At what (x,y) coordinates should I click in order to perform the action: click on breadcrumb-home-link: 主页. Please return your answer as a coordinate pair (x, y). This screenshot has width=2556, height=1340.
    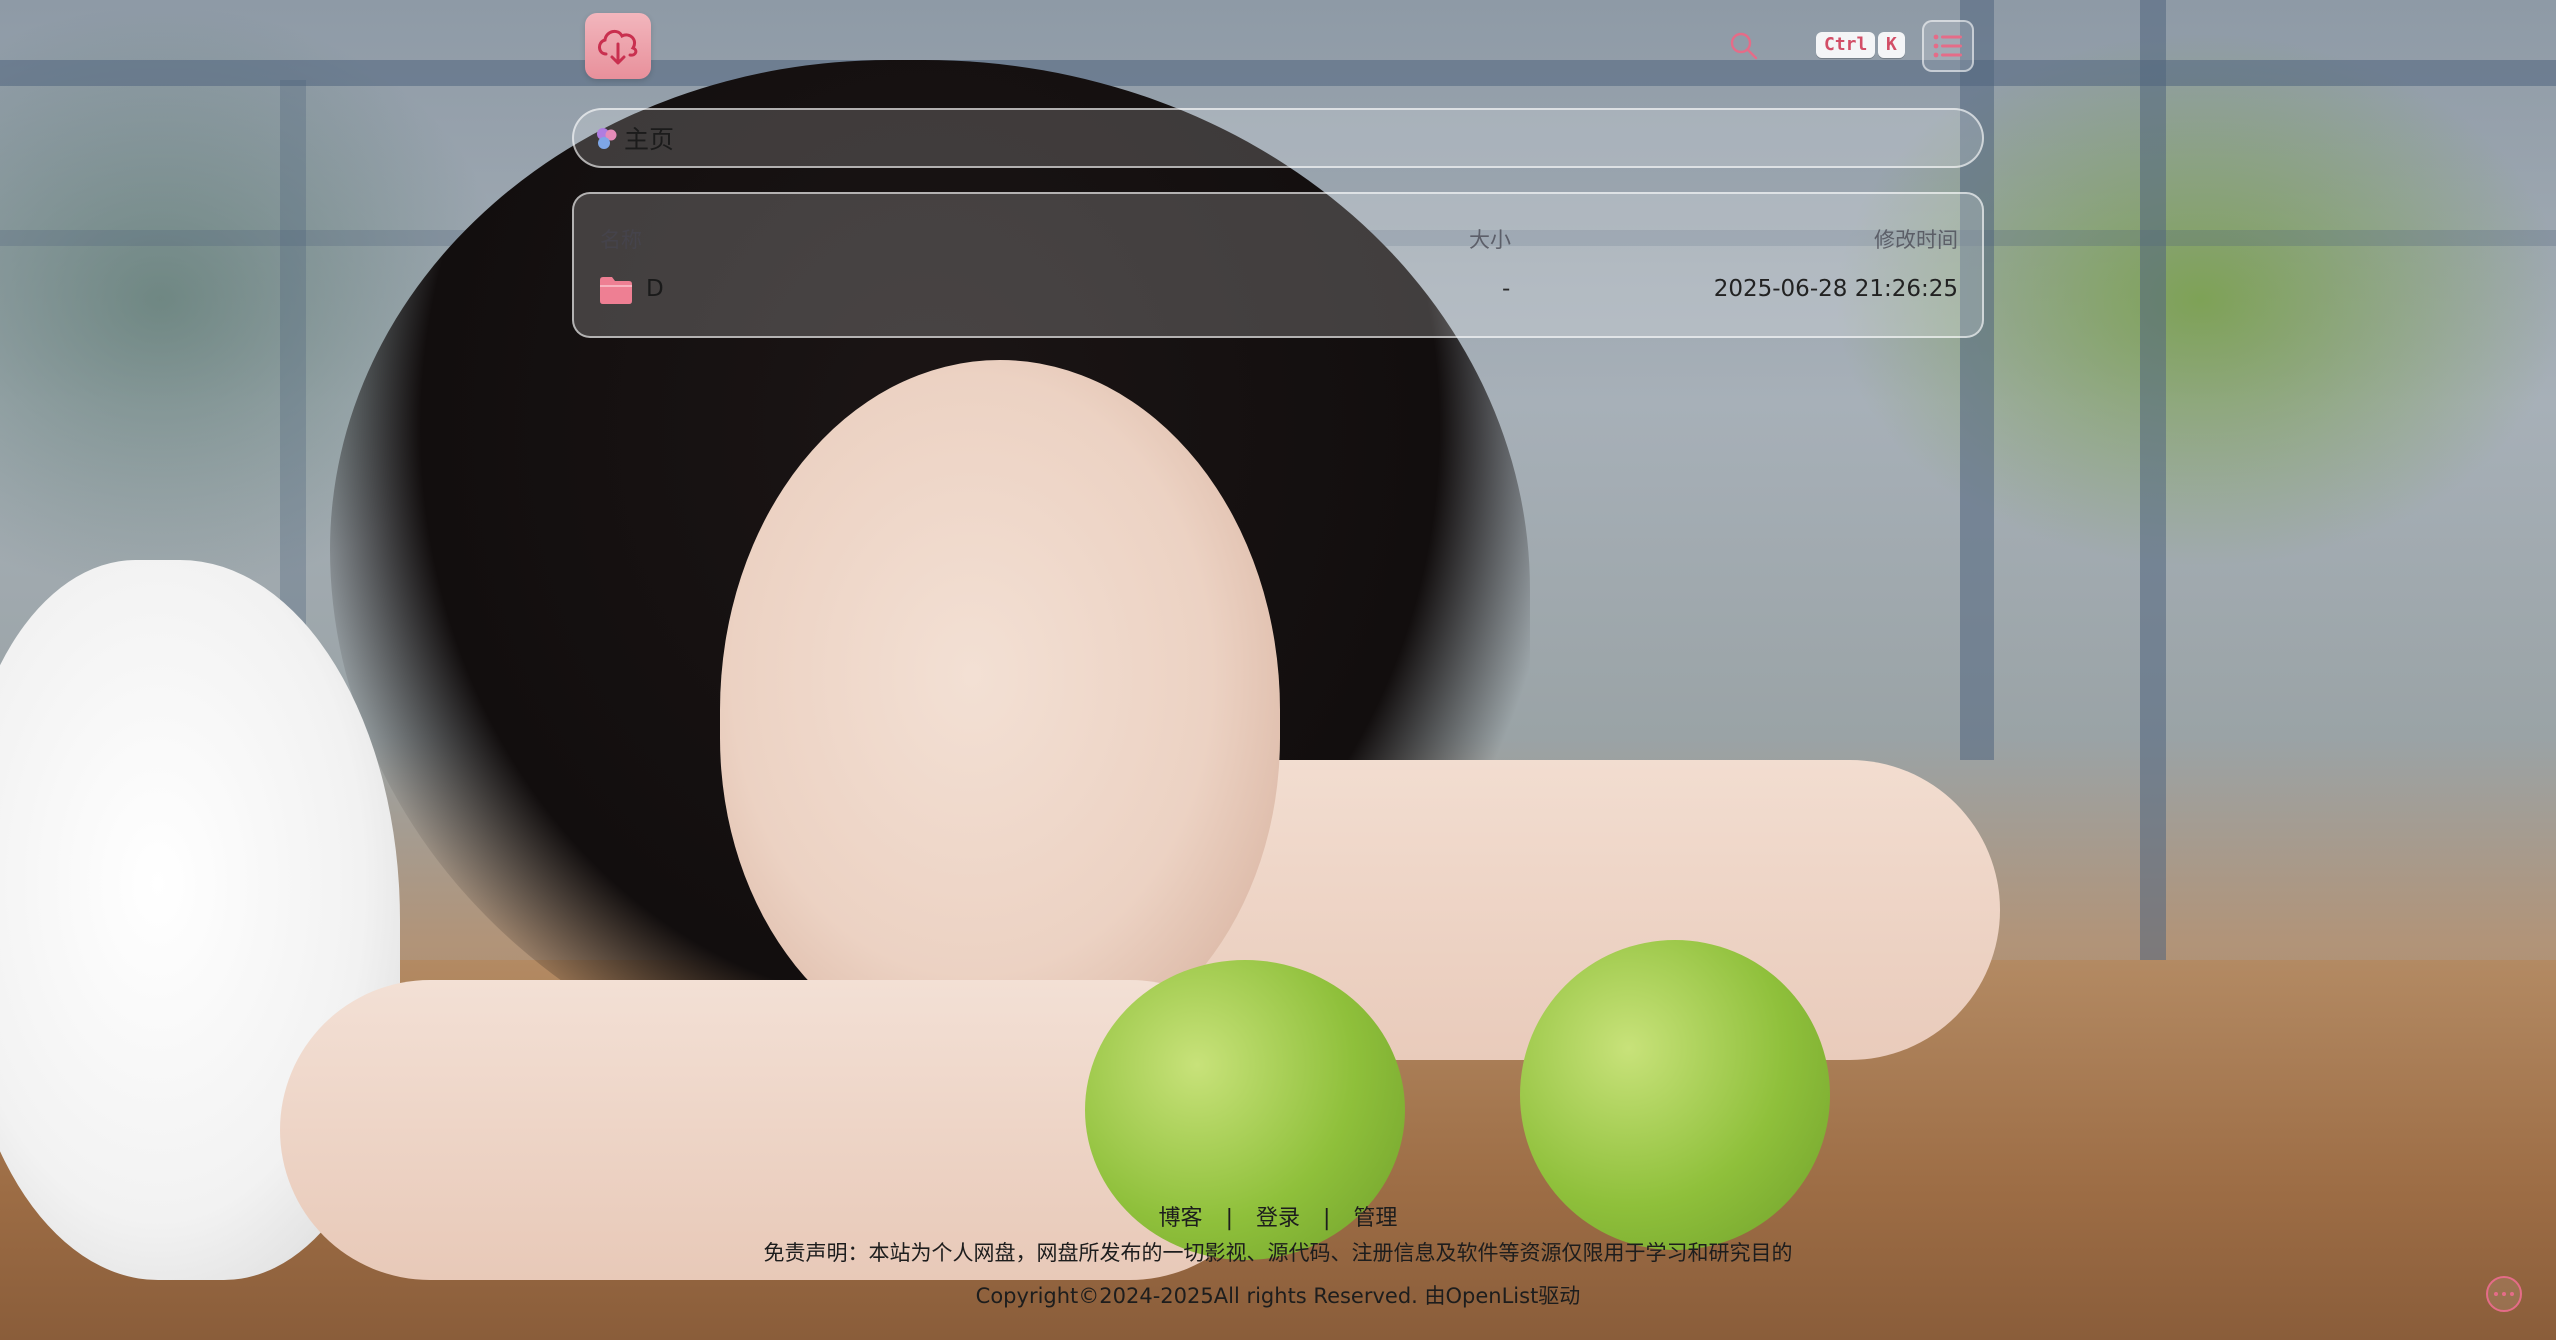
    Looking at the image, I should click on (649, 138).